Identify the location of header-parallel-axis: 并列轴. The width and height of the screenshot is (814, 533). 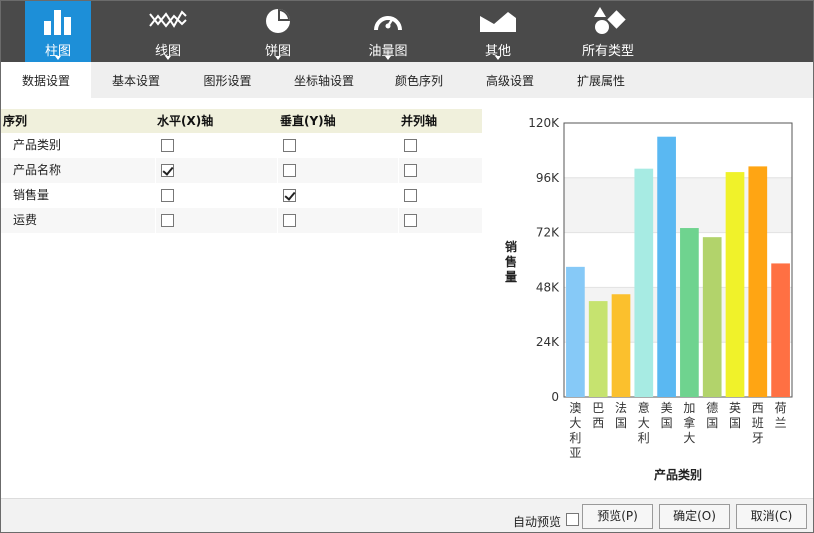
(419, 121).